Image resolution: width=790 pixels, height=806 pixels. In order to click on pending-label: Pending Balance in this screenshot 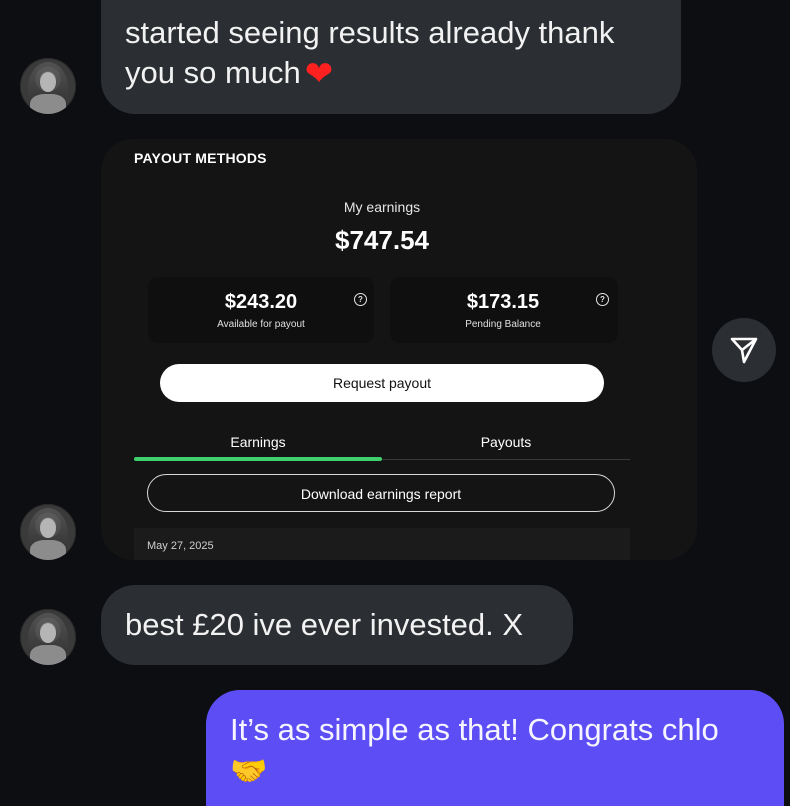, I will do `click(503, 324)`.